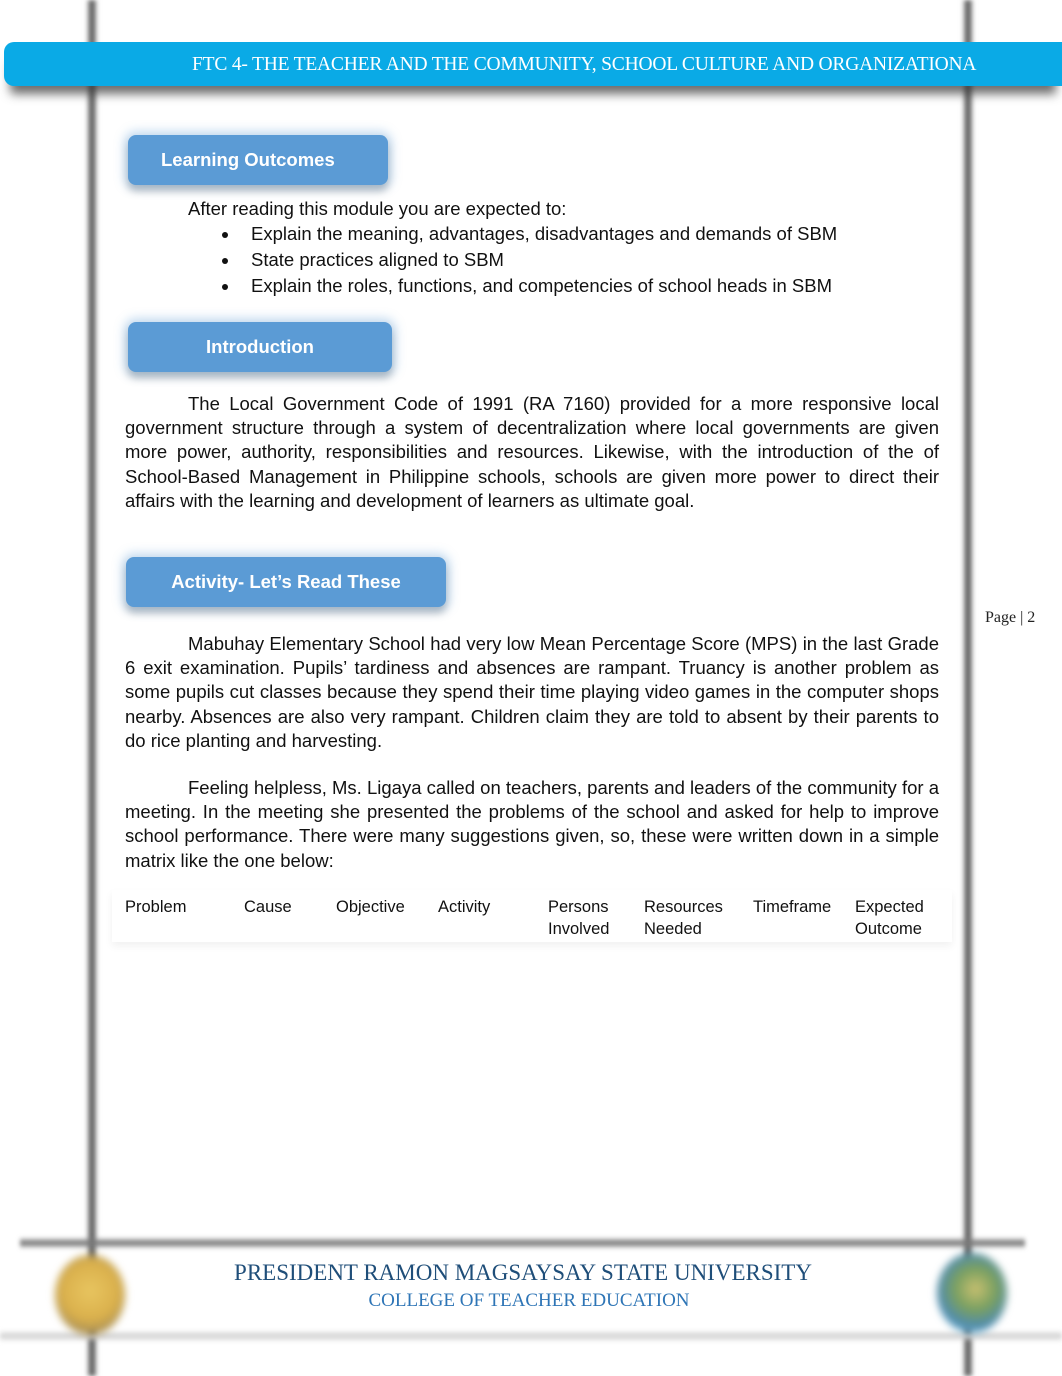 The height and width of the screenshot is (1376, 1062). Describe the element at coordinates (156, 907) in the screenshot. I see `matrix-column-header: Problem` at that location.